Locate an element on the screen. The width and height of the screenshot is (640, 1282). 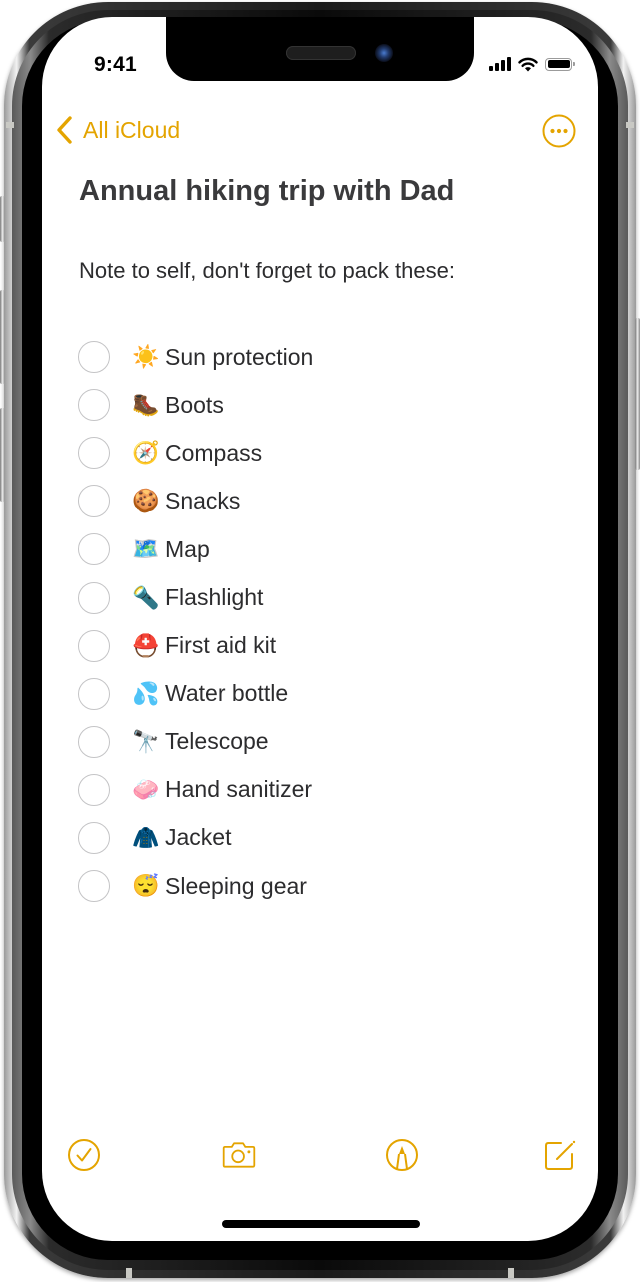
status-icons is located at coordinates (532, 64).